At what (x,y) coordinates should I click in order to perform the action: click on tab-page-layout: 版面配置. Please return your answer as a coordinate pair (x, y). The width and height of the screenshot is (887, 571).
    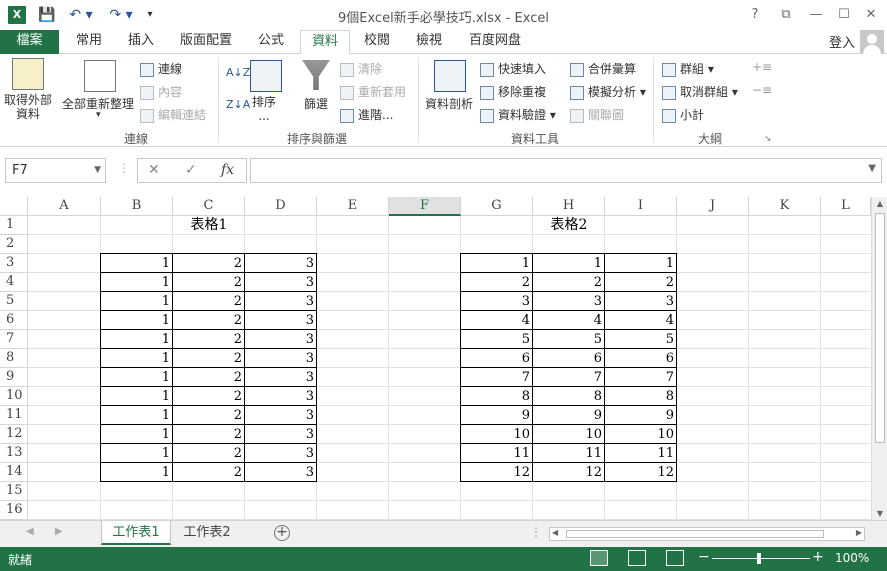
    Looking at the image, I should click on (206, 42).